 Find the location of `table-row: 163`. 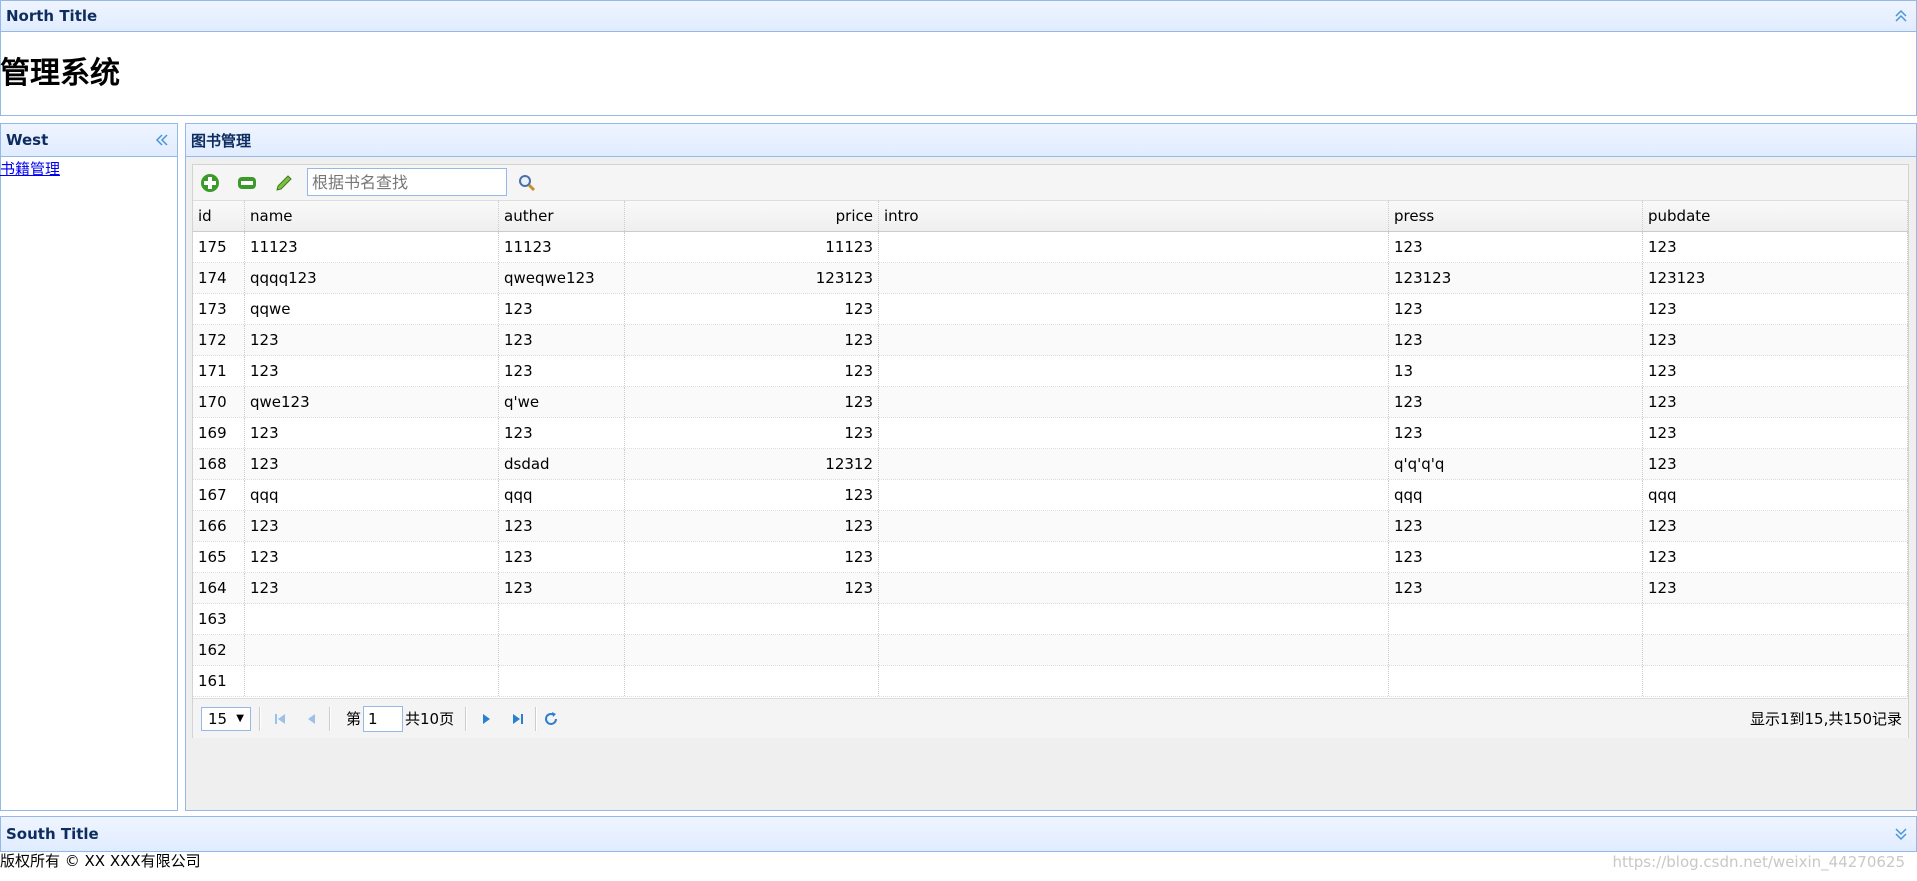

table-row: 163 is located at coordinates (1050, 619).